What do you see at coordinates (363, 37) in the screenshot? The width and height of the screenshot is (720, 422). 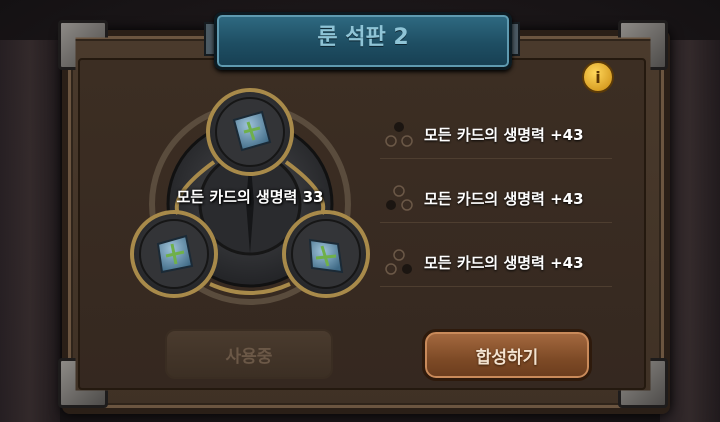 I see `page-title: 룬 석판 2` at bounding box center [363, 37].